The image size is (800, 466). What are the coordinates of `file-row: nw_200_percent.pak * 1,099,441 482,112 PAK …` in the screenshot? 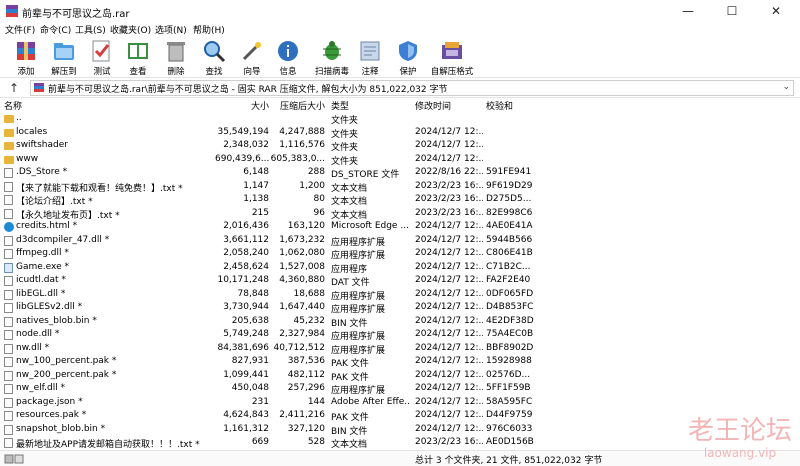 It's located at (400, 376).